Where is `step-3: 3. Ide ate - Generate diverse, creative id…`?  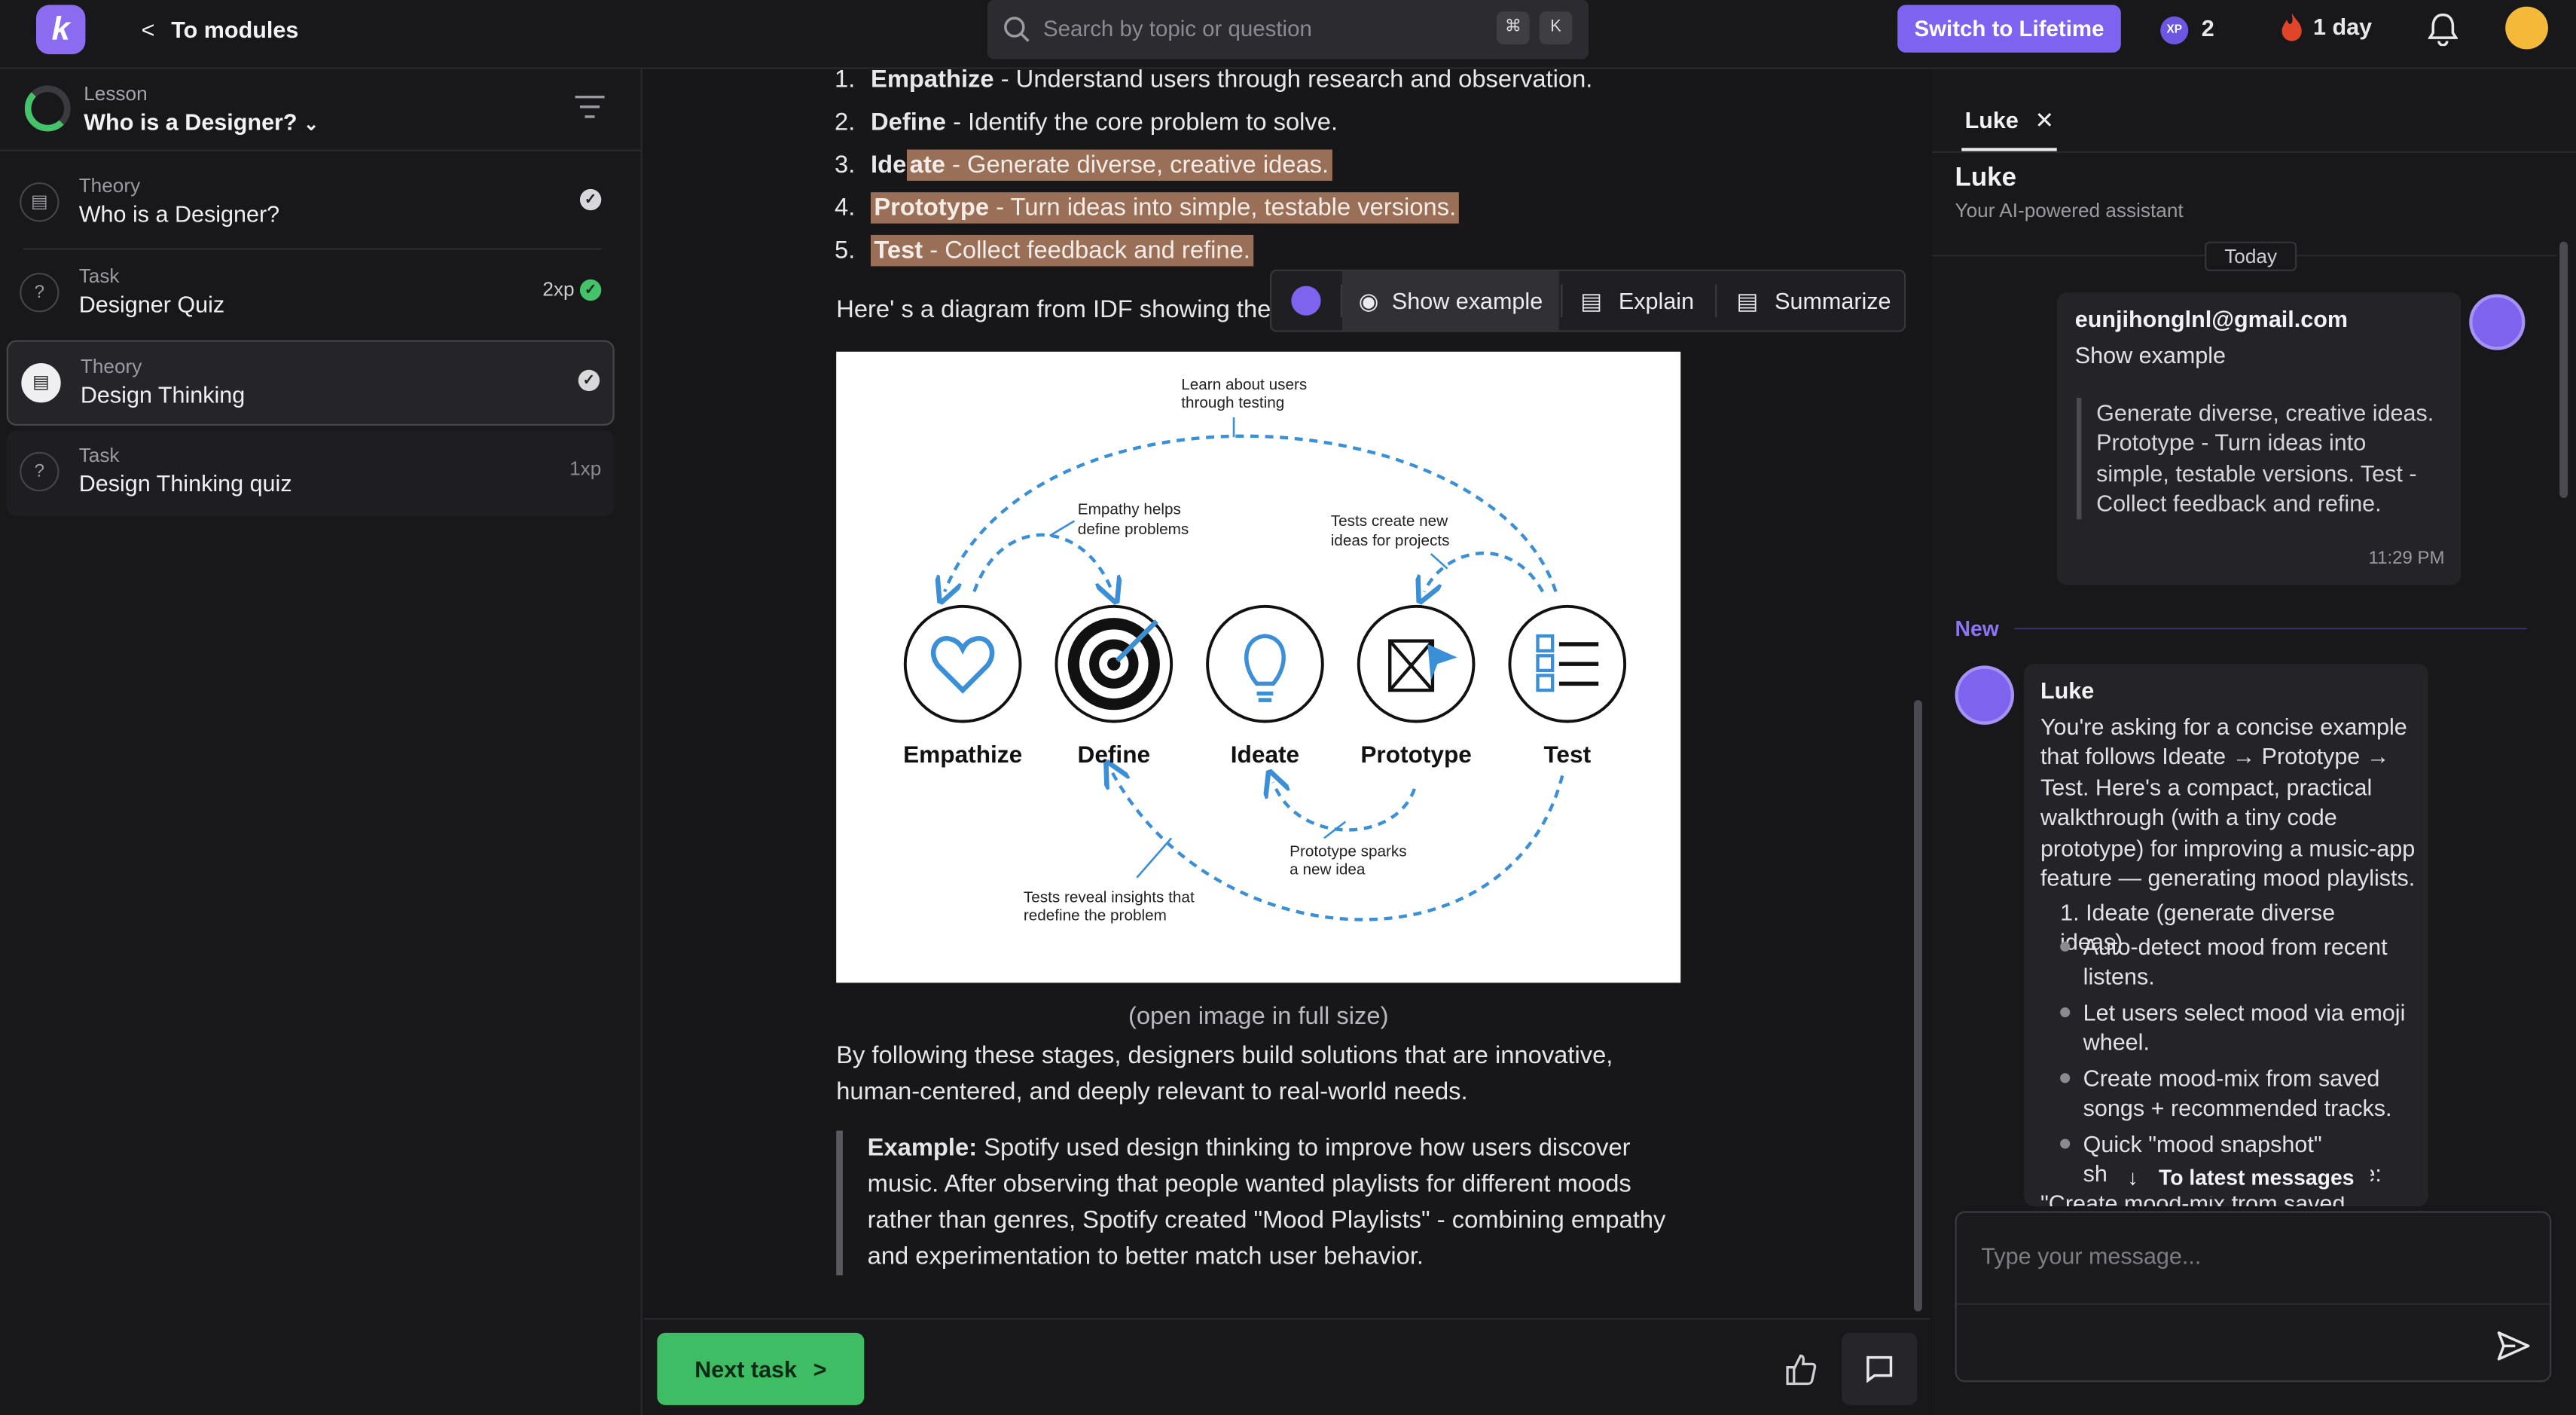
step-3: 3. Ide ate - Generate diverse, creative id… is located at coordinates (1083, 165).